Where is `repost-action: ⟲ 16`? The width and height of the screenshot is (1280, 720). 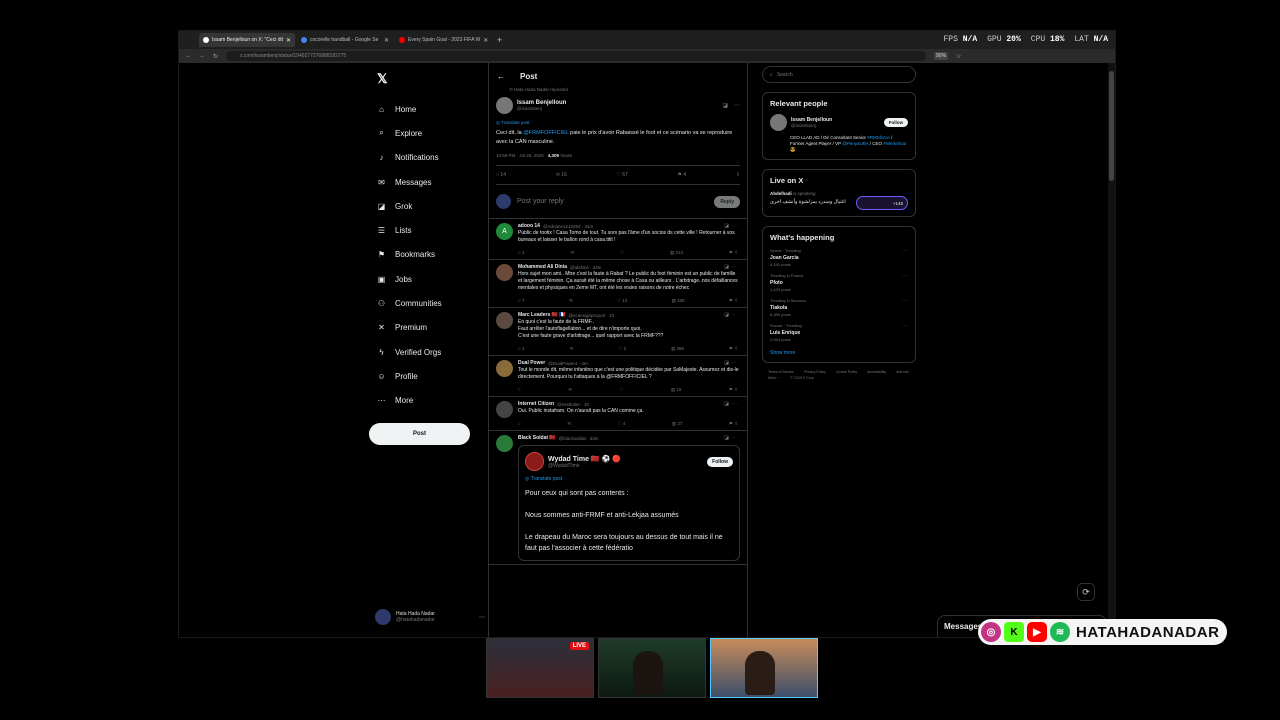
repost-action: ⟲ 16 is located at coordinates (561, 175).